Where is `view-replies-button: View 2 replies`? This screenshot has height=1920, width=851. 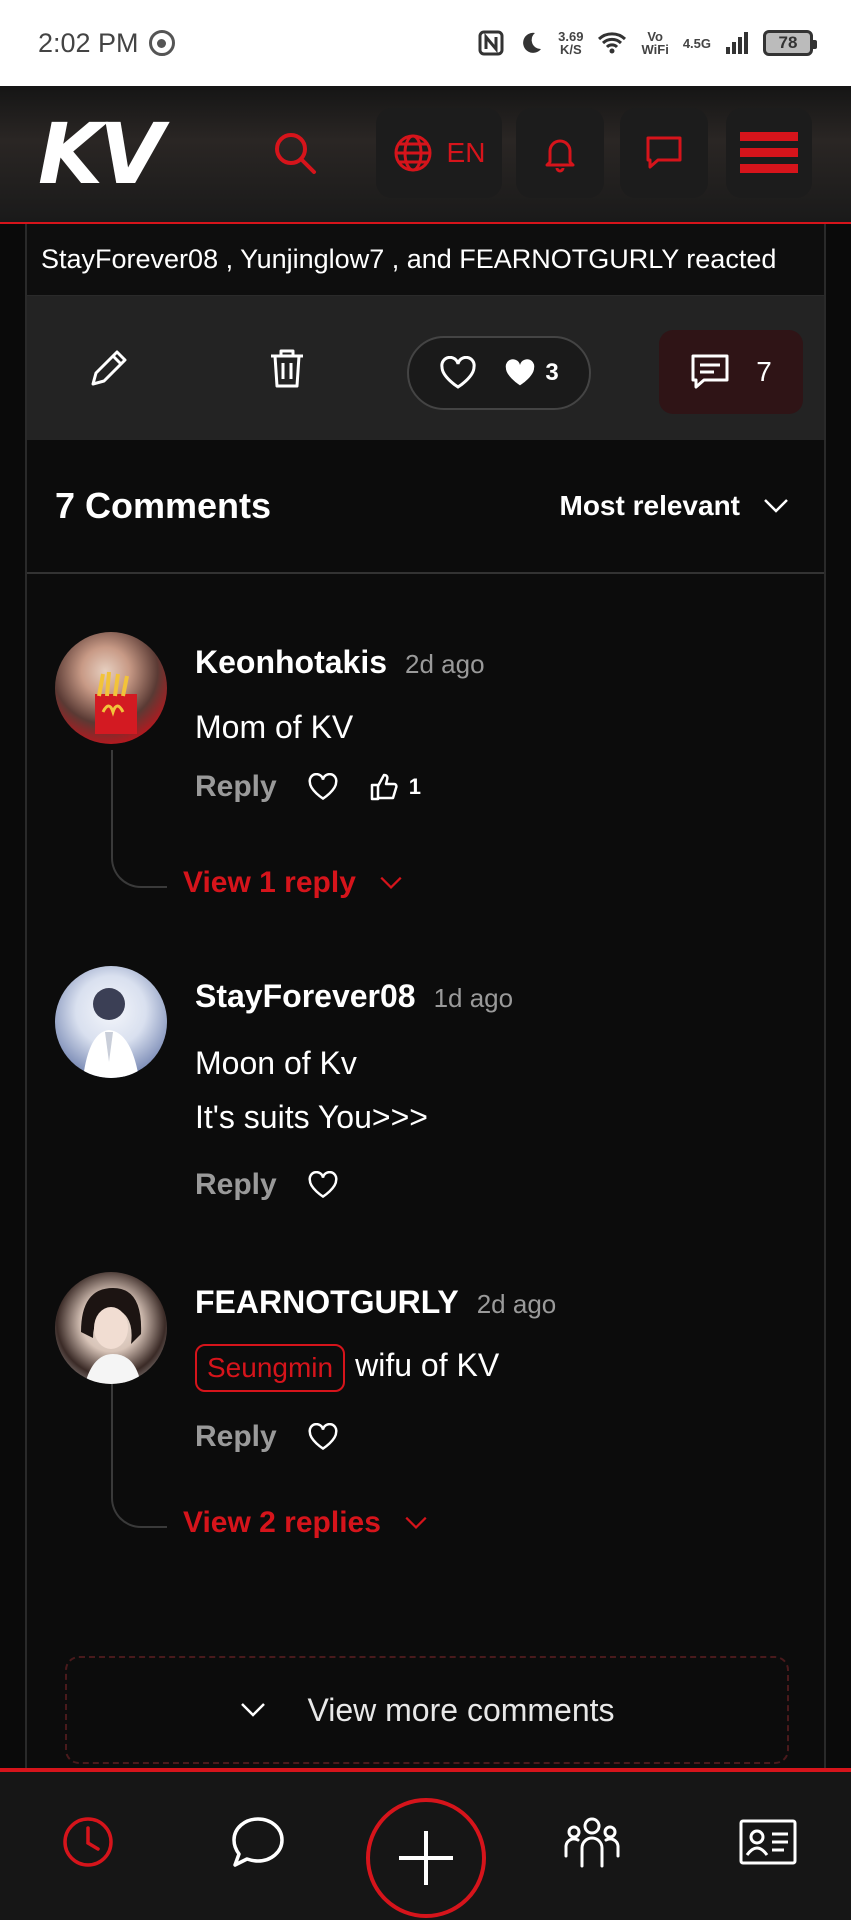 view-replies-button: View 2 replies is located at coordinates (306, 1523).